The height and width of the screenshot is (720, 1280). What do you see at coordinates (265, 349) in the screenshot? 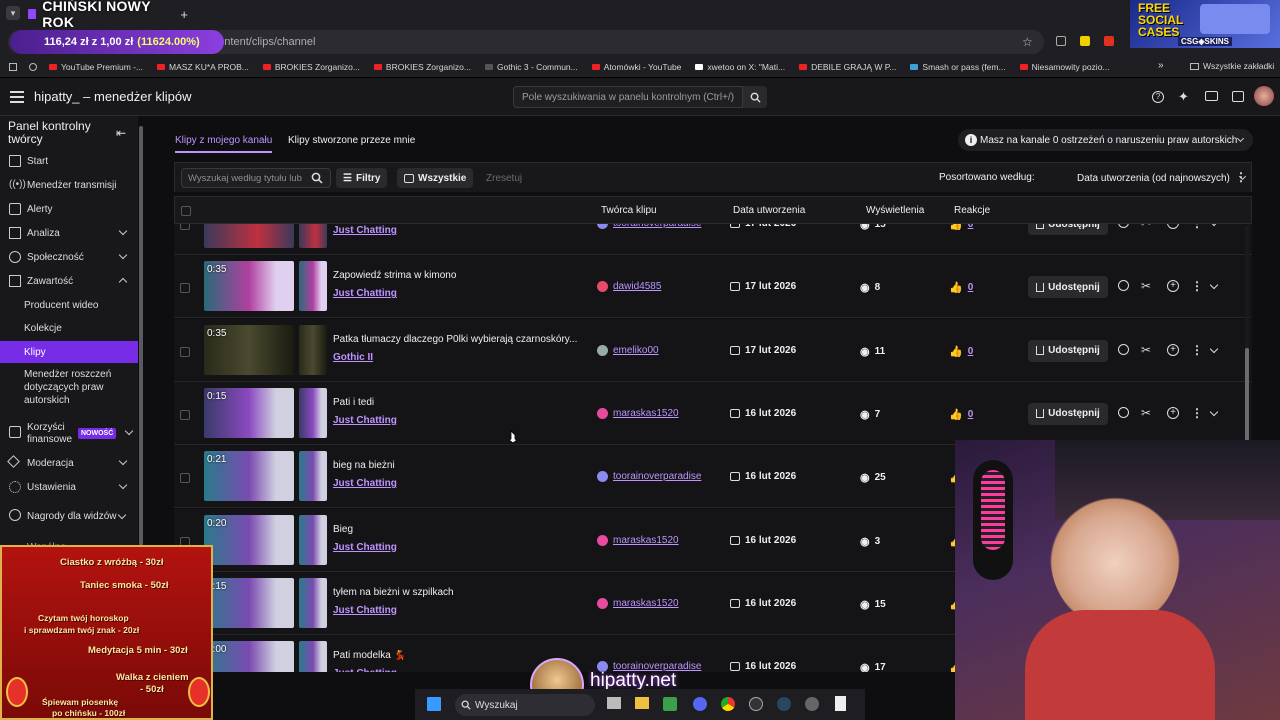
I see `clip-thumbnail: 0:35` at bounding box center [265, 349].